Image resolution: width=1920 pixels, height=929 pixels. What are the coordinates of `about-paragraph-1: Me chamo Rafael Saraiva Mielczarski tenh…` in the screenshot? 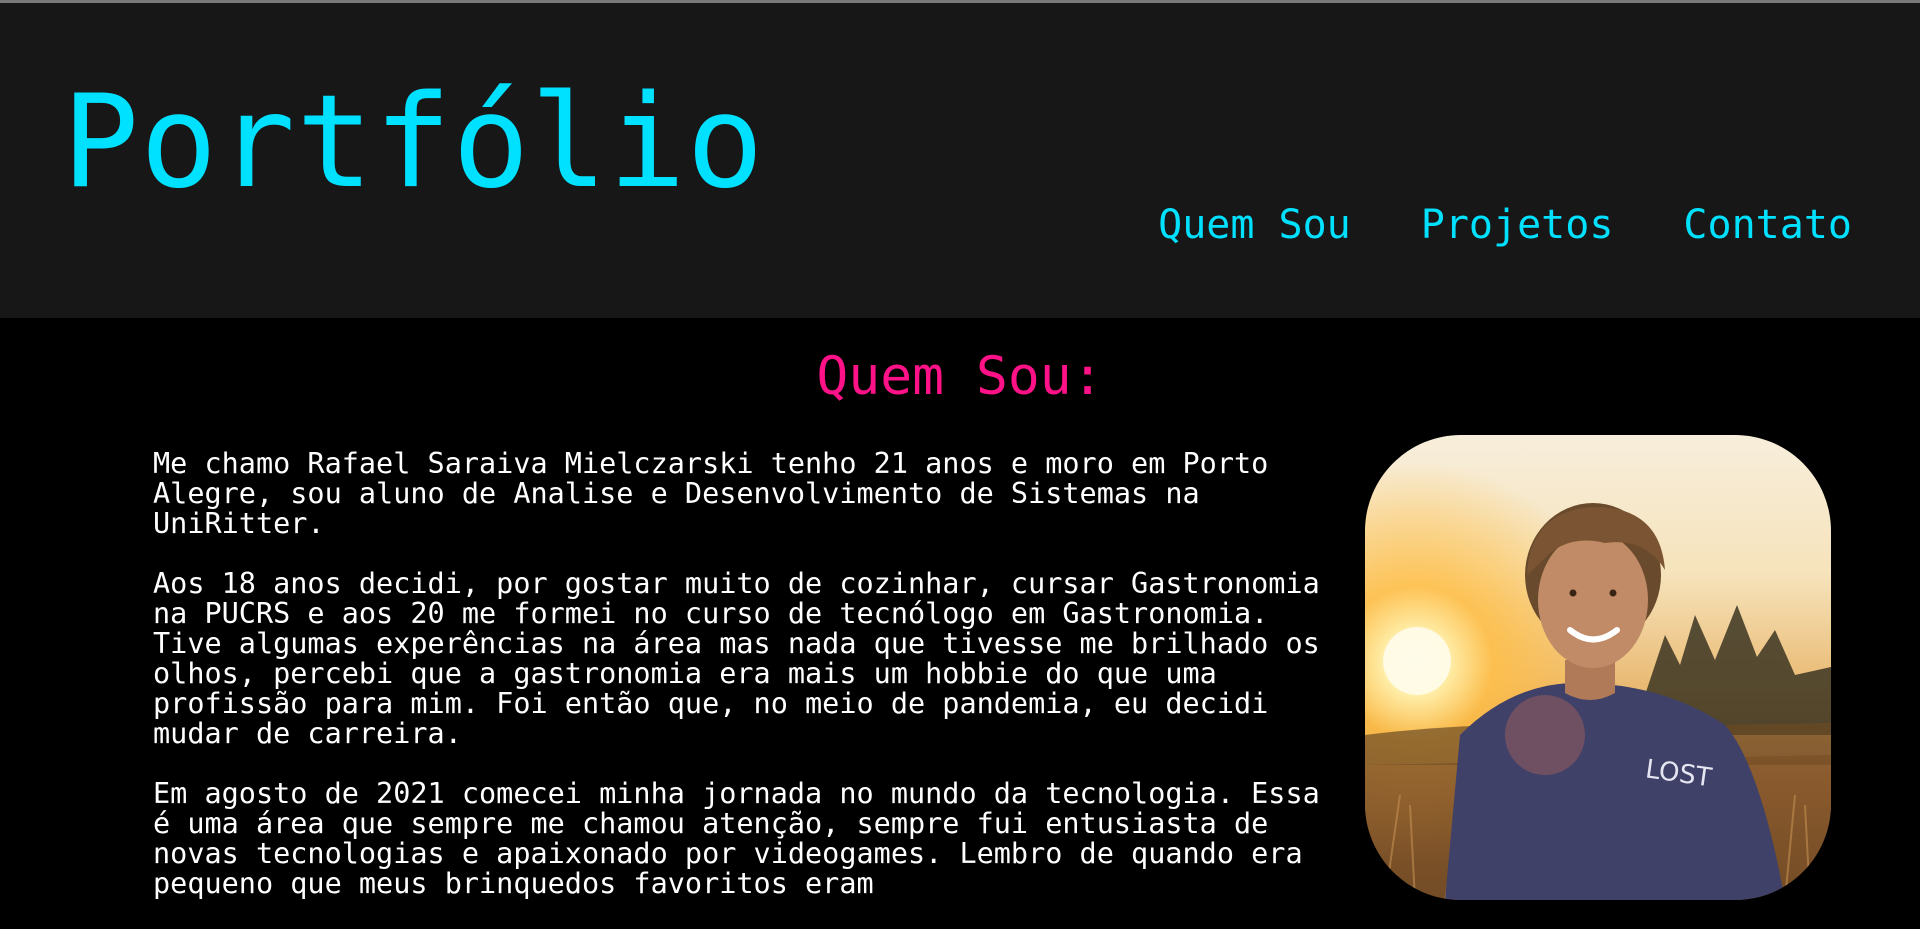 It's located at (711, 493).